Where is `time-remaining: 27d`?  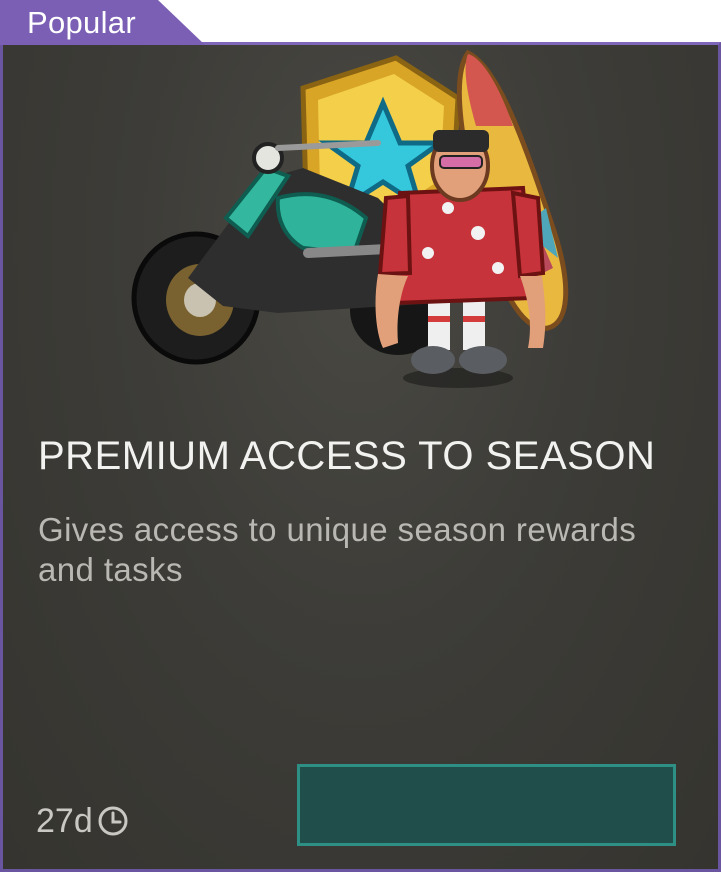
time-remaining: 27d is located at coordinates (82, 821).